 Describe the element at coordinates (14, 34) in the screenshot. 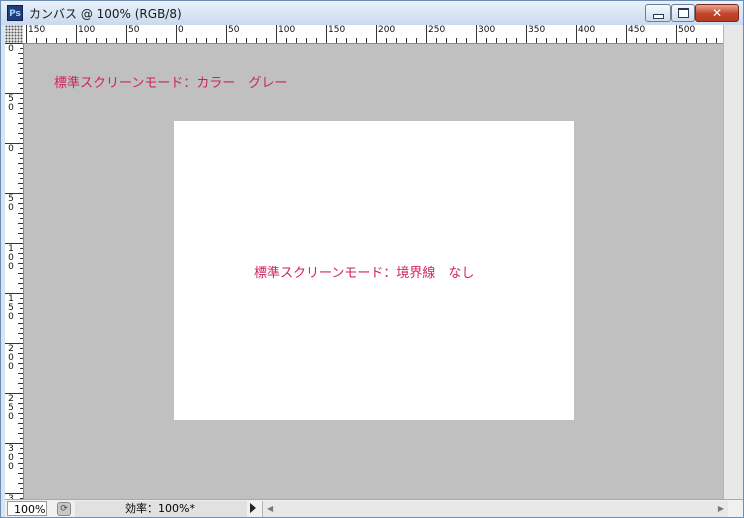

I see `ruler-origin-corner` at that location.